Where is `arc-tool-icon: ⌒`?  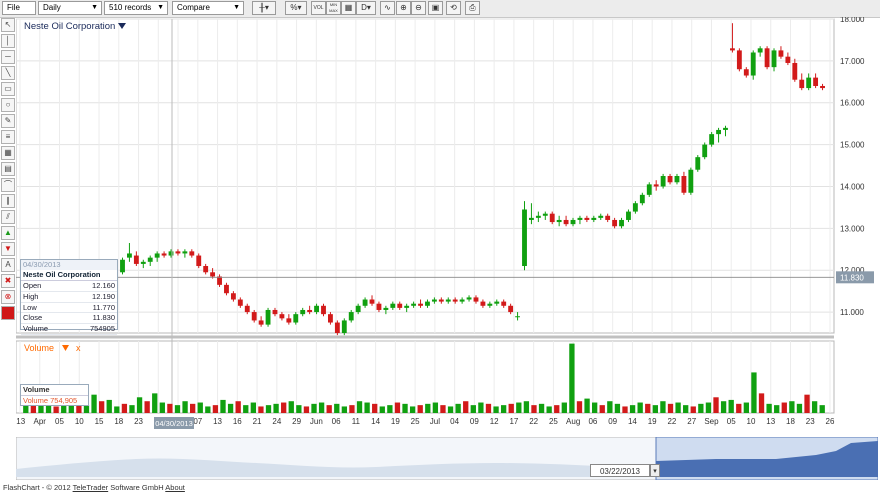 arc-tool-icon: ⌒ is located at coordinates (8, 185).